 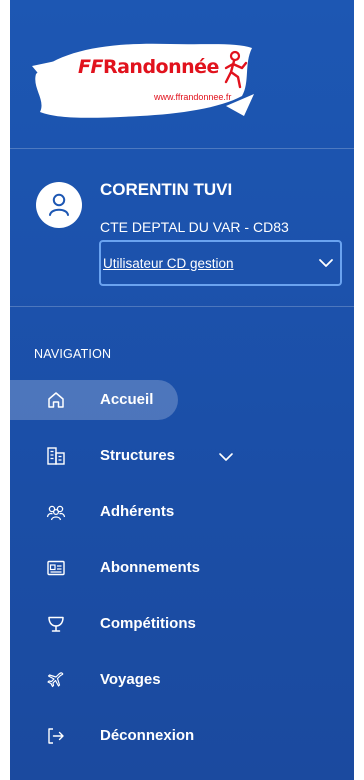 What do you see at coordinates (182, 680) in the screenshot?
I see `nav-item-voyages: Voyages` at bounding box center [182, 680].